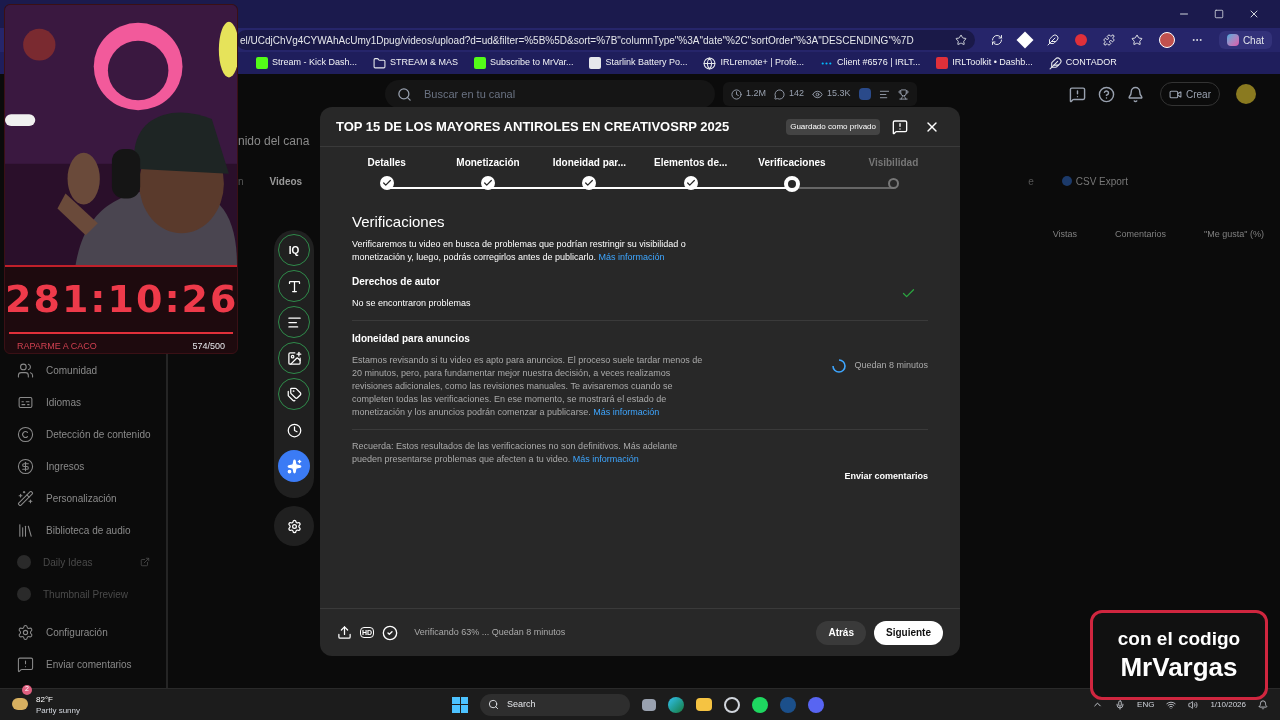 The image size is (1280, 720). Describe the element at coordinates (595, 63) in the screenshot. I see `page-icon` at that location.